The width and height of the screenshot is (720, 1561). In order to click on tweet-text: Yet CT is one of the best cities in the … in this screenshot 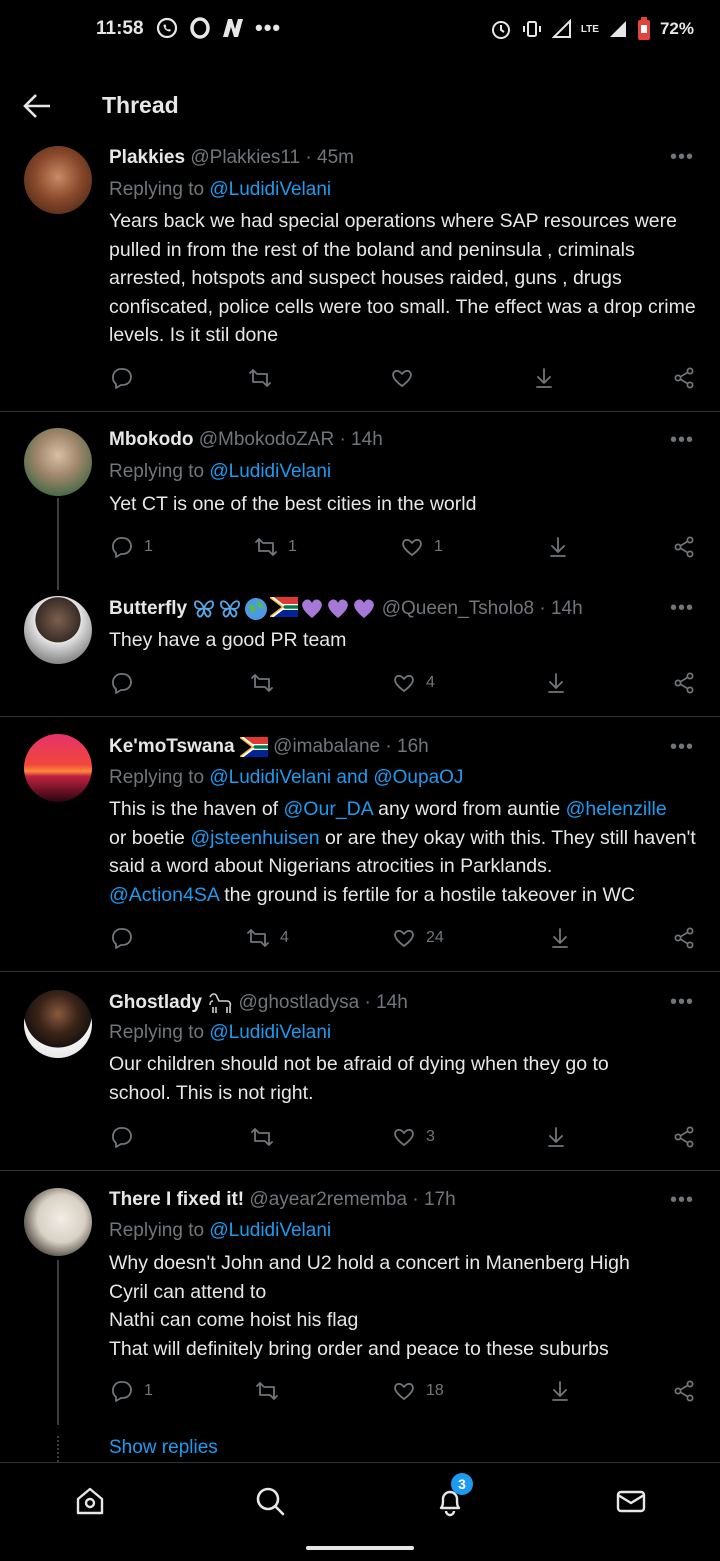, I will do `click(293, 504)`.